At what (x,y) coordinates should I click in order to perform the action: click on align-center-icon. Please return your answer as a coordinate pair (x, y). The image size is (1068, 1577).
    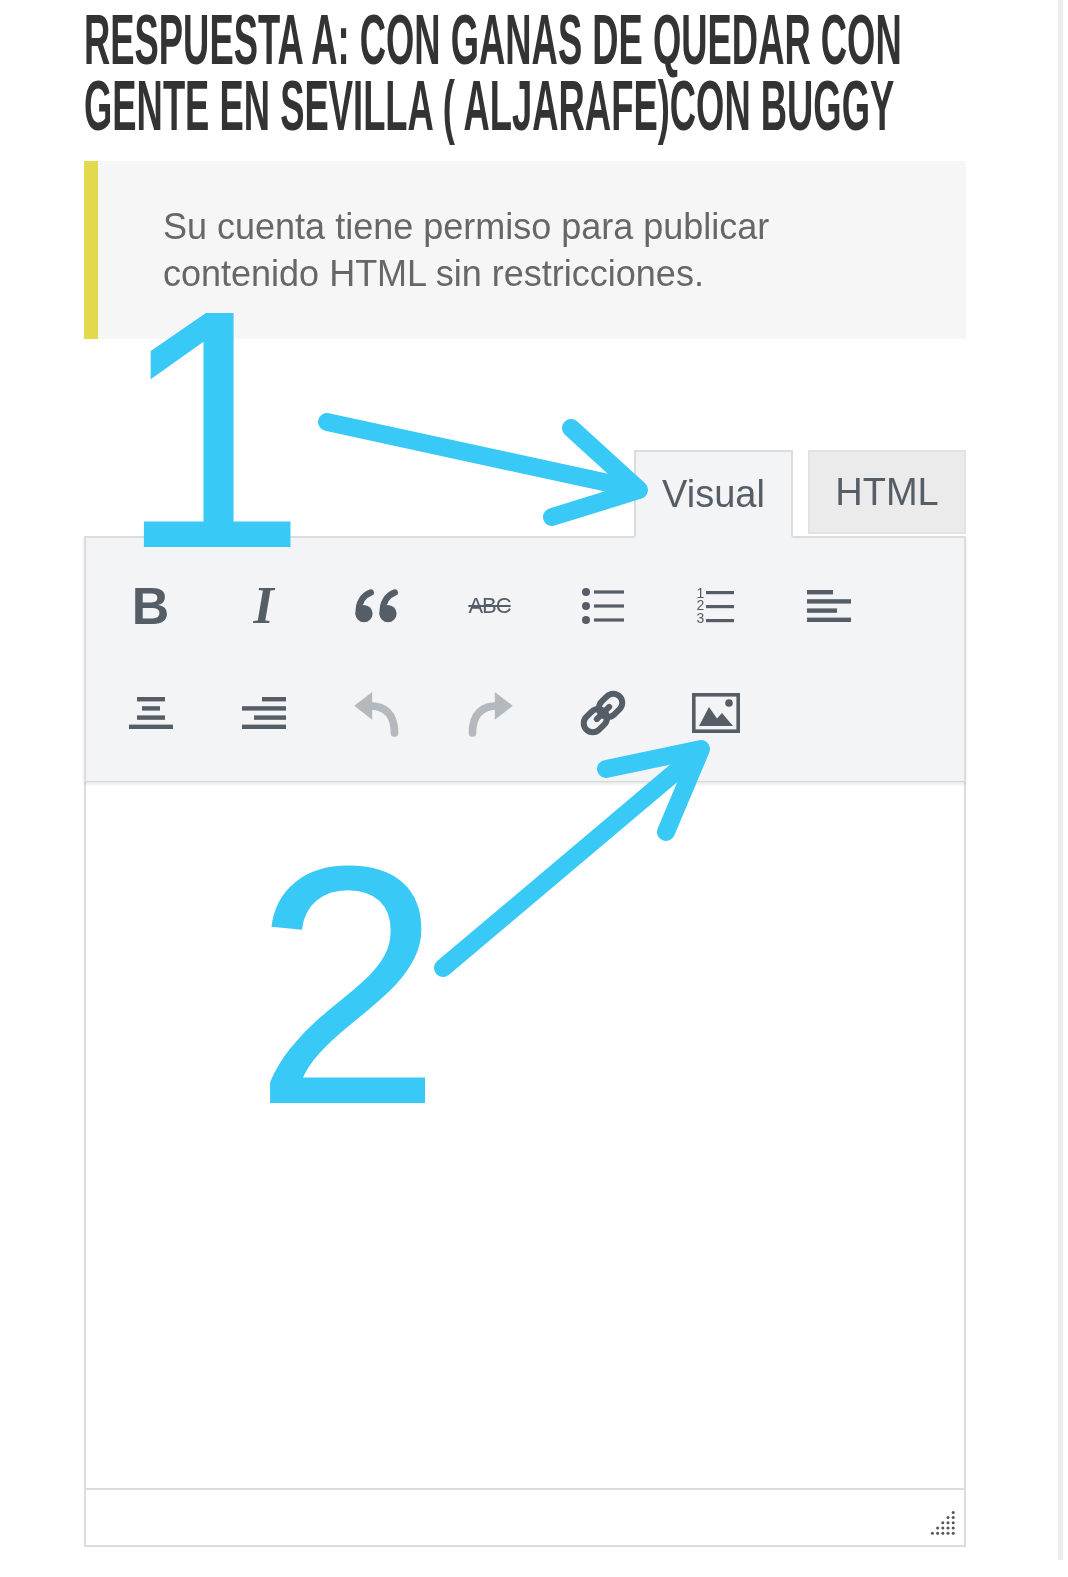
    Looking at the image, I should click on (150, 712).